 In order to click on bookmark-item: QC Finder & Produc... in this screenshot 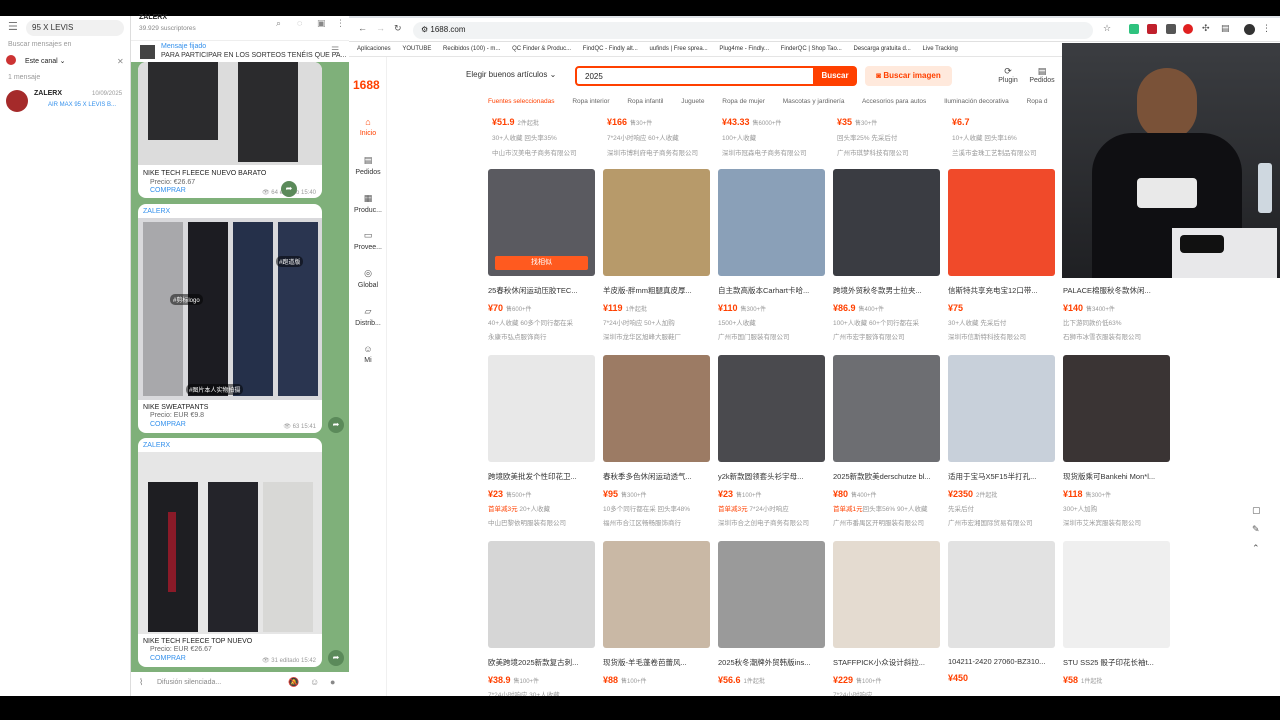, I will do `click(541, 49)`.